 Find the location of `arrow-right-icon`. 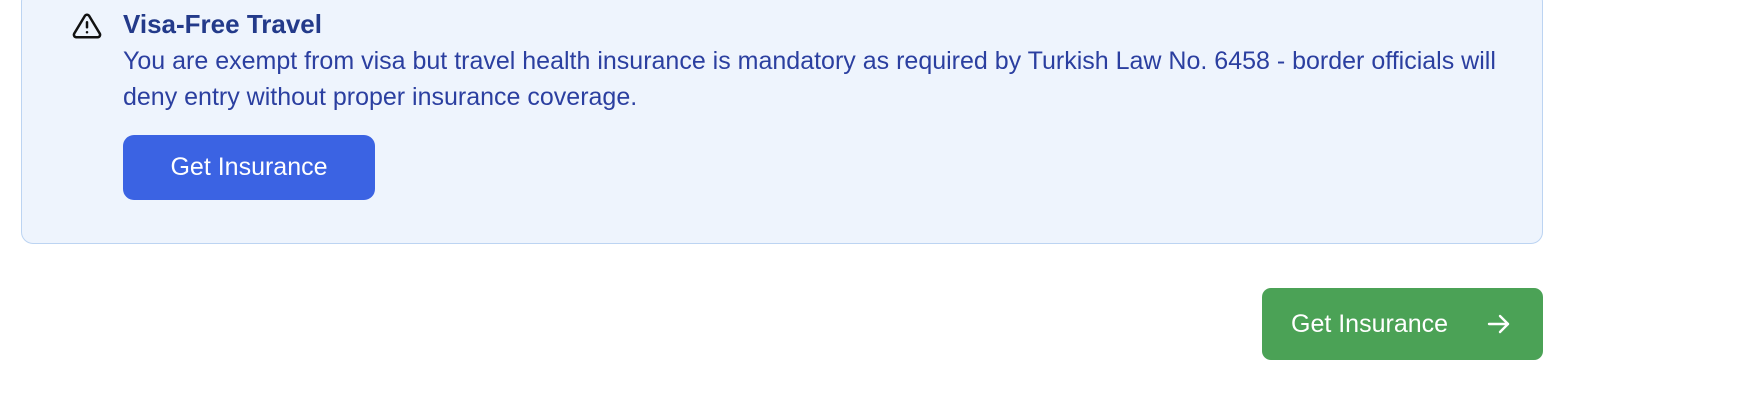

arrow-right-icon is located at coordinates (1499, 324).